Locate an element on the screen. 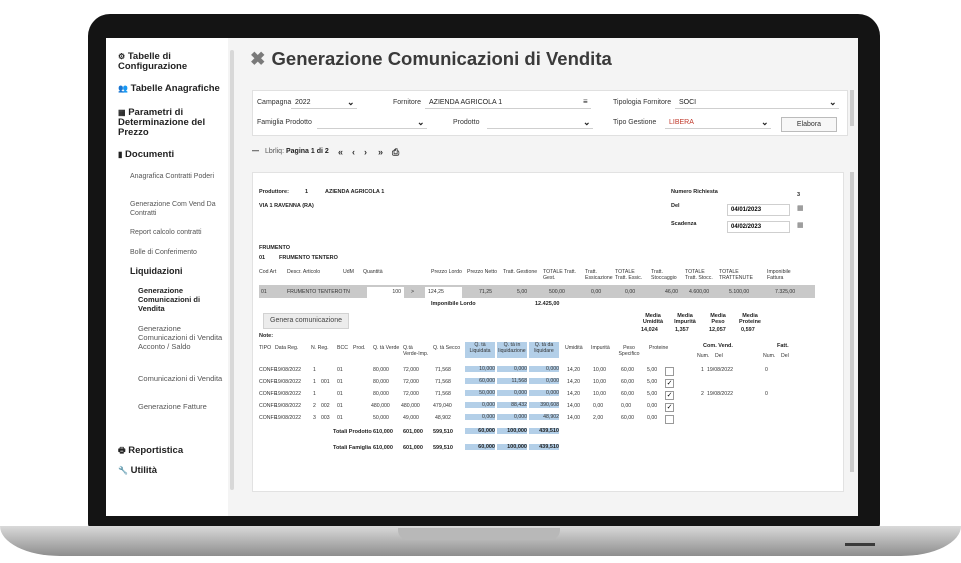  cell: 601,000 is located at coordinates (413, 432).